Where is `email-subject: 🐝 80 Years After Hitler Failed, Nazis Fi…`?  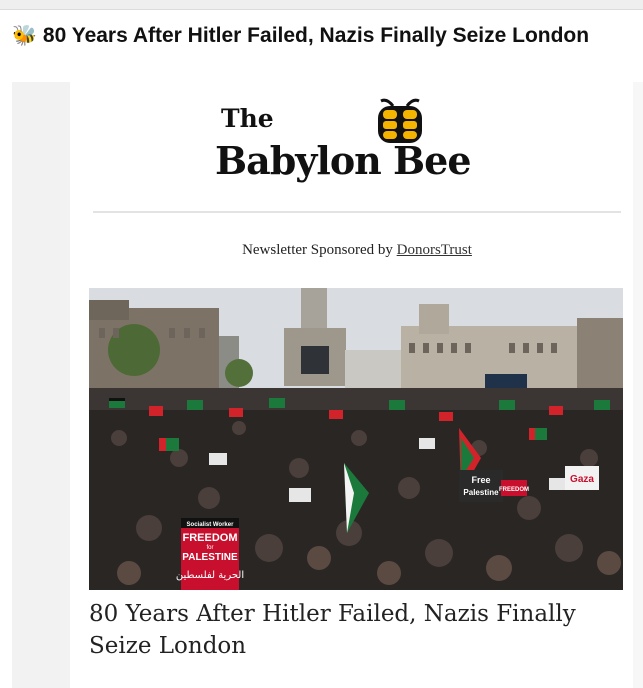
email-subject: 🐝 80 Years After Hitler Failed, Nazis Fi… is located at coordinates (324, 36).